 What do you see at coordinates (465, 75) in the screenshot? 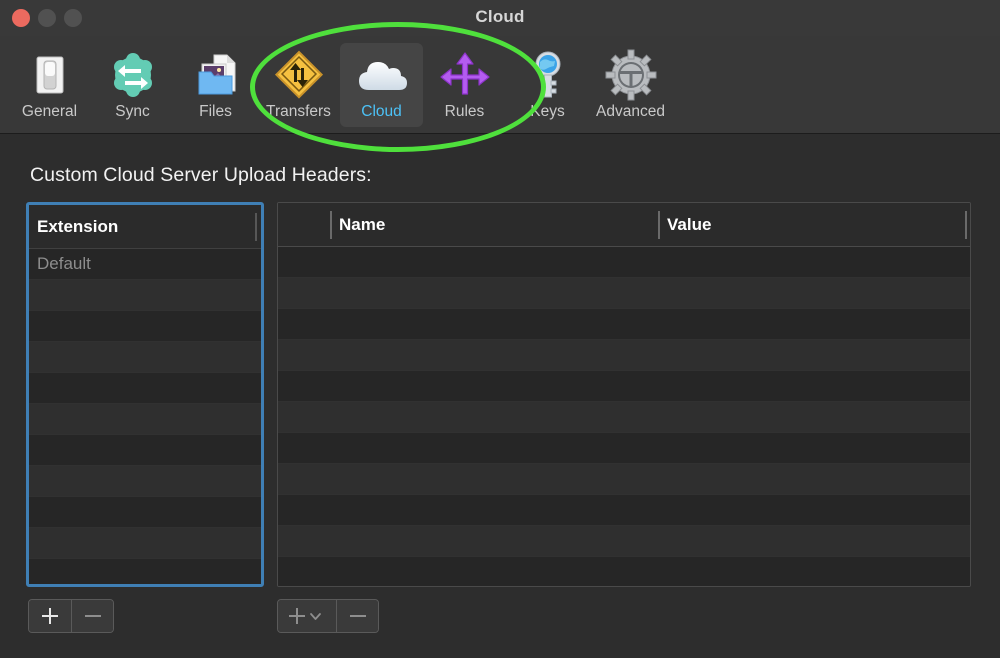
I see `rules-icon` at bounding box center [465, 75].